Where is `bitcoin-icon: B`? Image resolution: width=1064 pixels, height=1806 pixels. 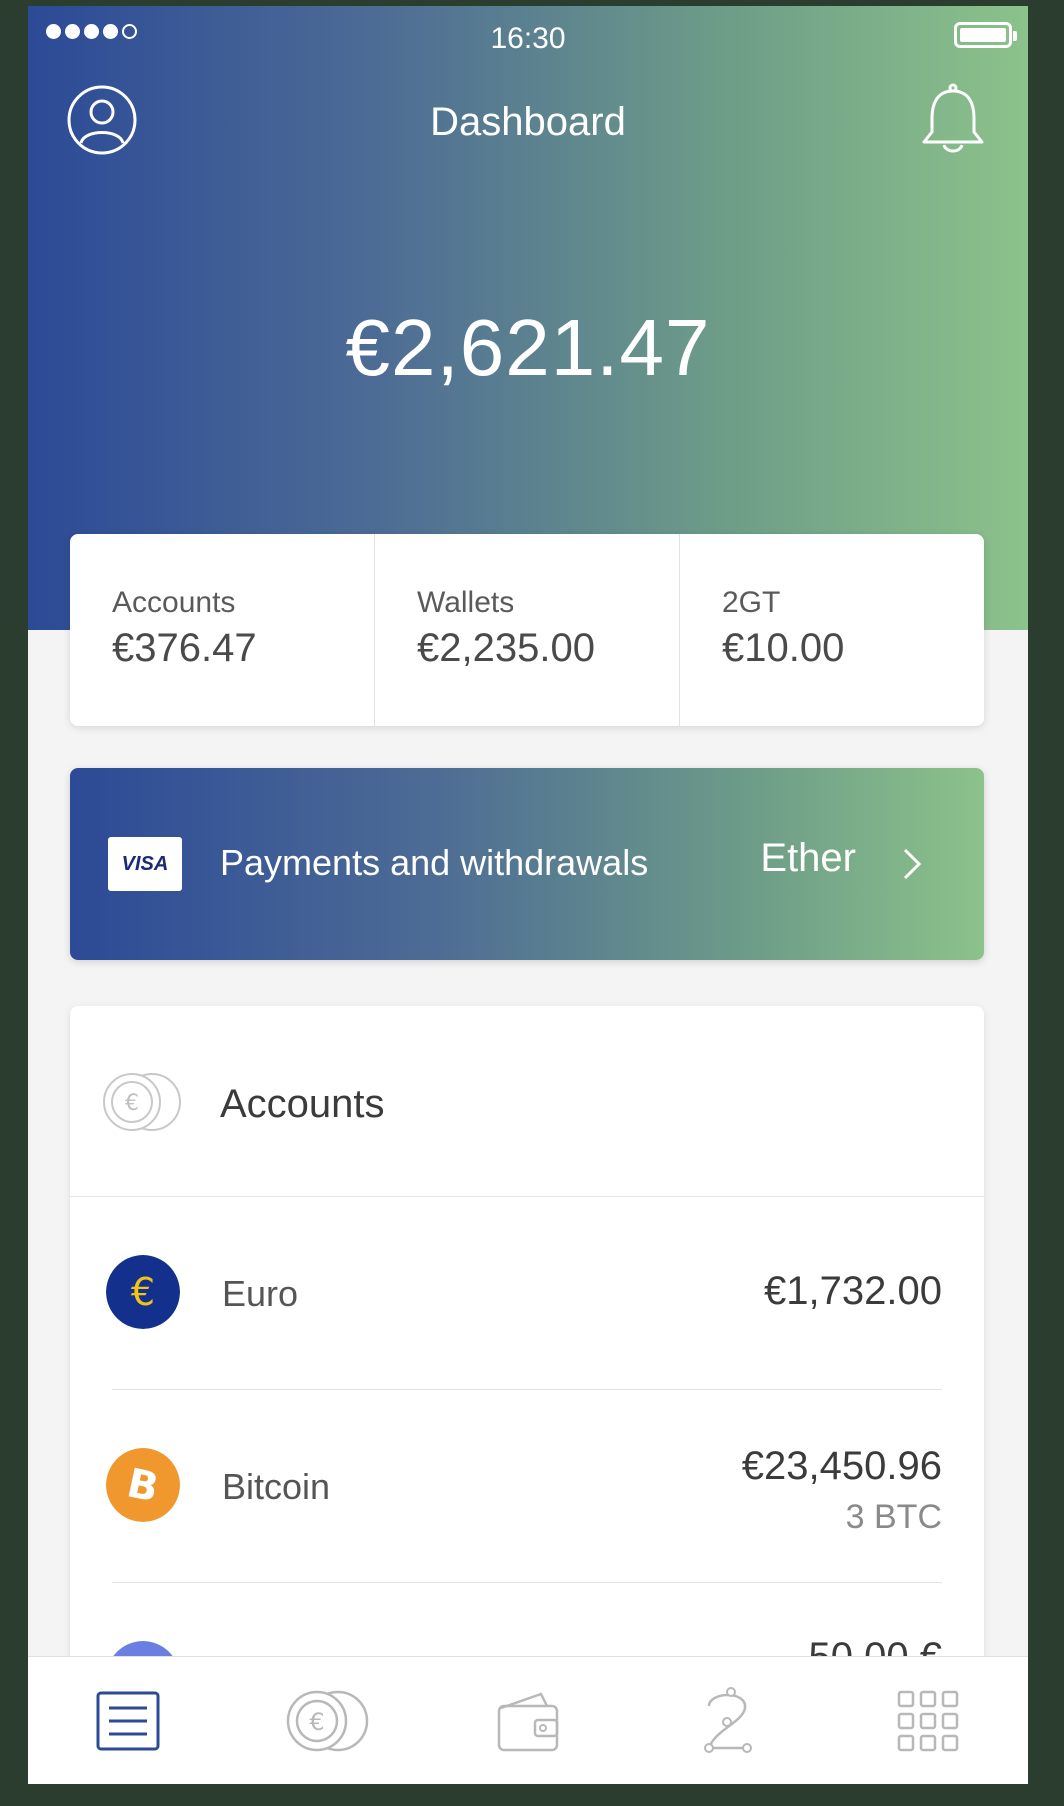 bitcoin-icon: B is located at coordinates (143, 1485).